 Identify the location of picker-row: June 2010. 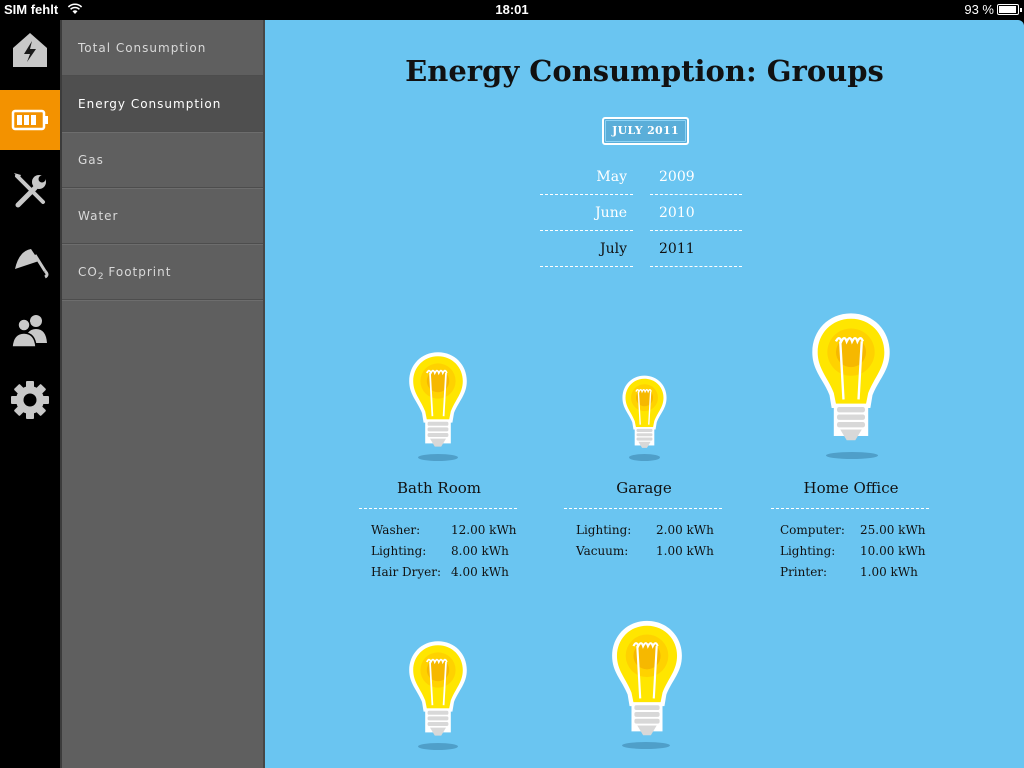
(641, 213).